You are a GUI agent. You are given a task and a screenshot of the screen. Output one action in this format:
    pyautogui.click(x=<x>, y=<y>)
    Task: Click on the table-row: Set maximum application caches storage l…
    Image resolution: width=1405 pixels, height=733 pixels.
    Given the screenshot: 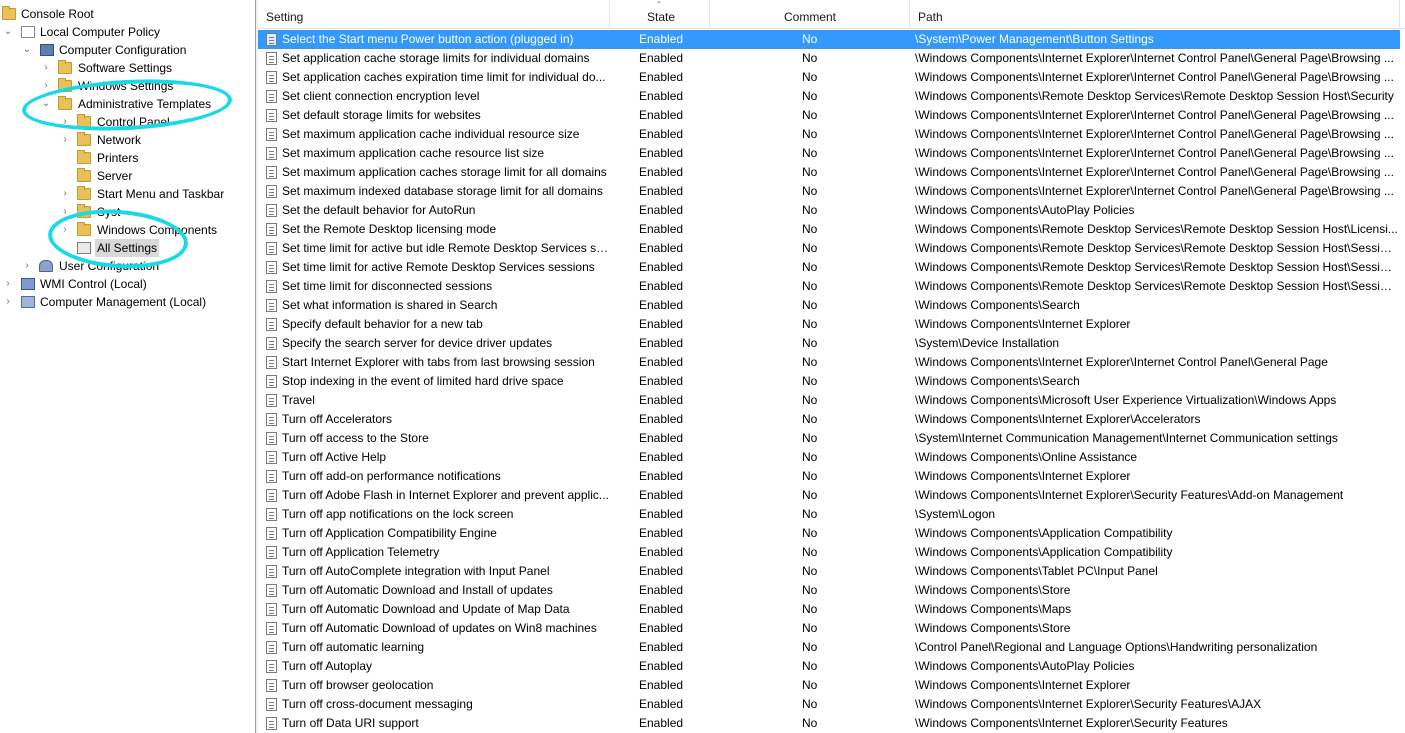 What is the action you would take?
    pyautogui.click(x=829, y=172)
    